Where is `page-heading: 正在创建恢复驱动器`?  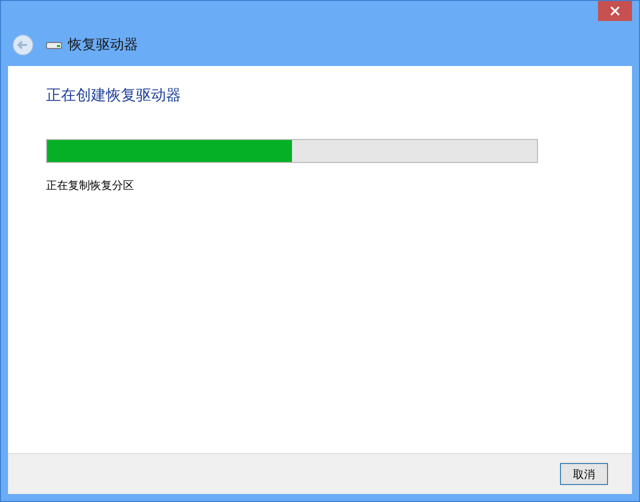
page-heading: 正在创建恢复驱动器 is located at coordinates (114, 95).